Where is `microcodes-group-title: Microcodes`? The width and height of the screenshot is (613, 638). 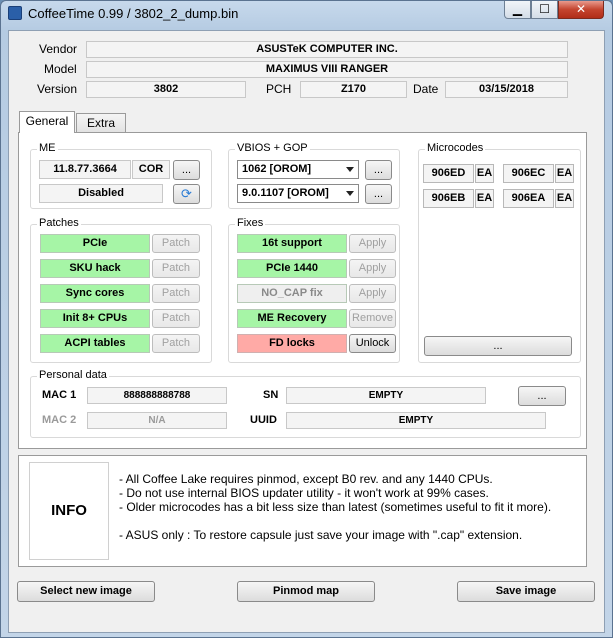 microcodes-group-title: Microcodes is located at coordinates (455, 148).